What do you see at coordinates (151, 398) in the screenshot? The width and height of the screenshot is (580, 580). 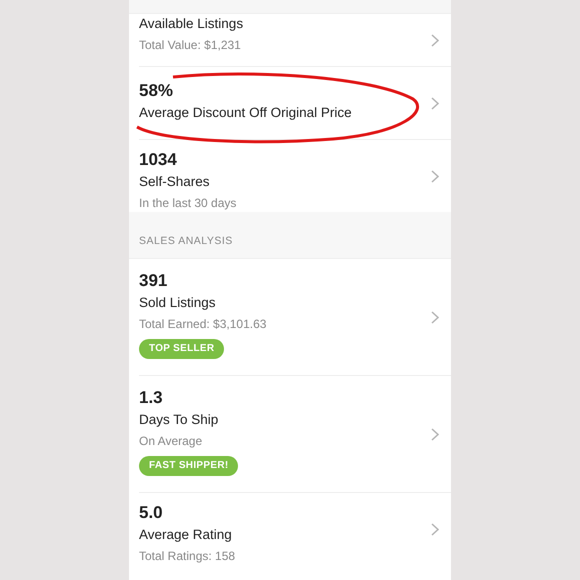 I see `stat-value: 1.3` at bounding box center [151, 398].